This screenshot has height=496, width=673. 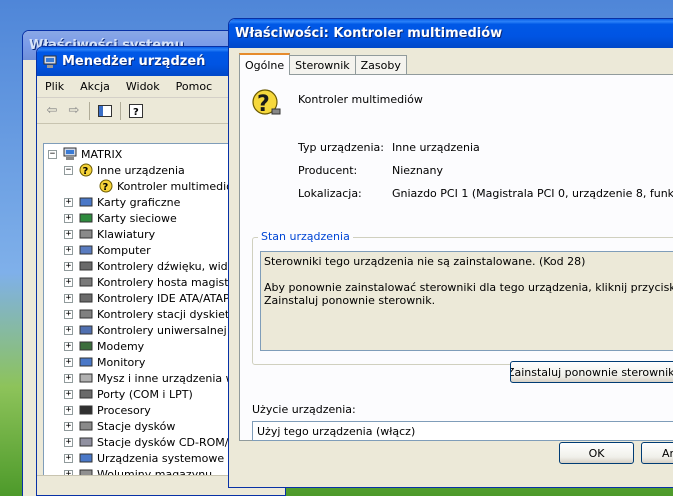 I want to click on tree-item-label: Porty (COM i LPT), so click(x=145, y=394).